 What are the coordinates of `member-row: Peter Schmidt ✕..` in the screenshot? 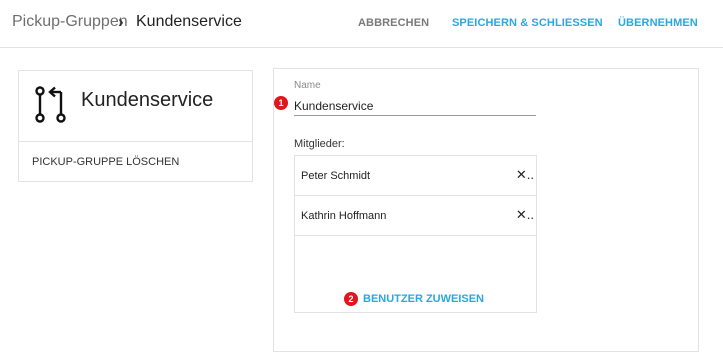 It's located at (415, 176).